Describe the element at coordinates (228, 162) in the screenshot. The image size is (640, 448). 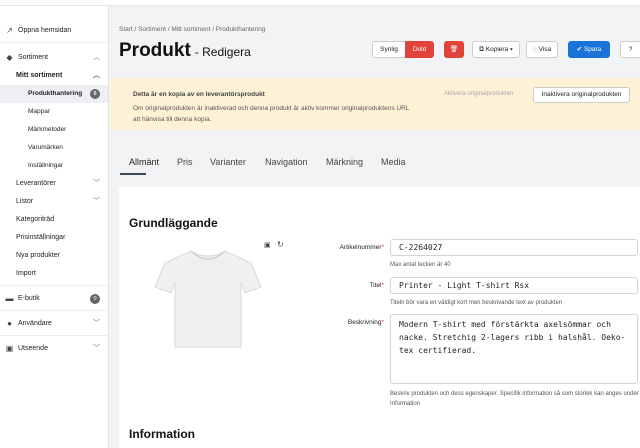
I see `tab-varianter: Varianter` at that location.